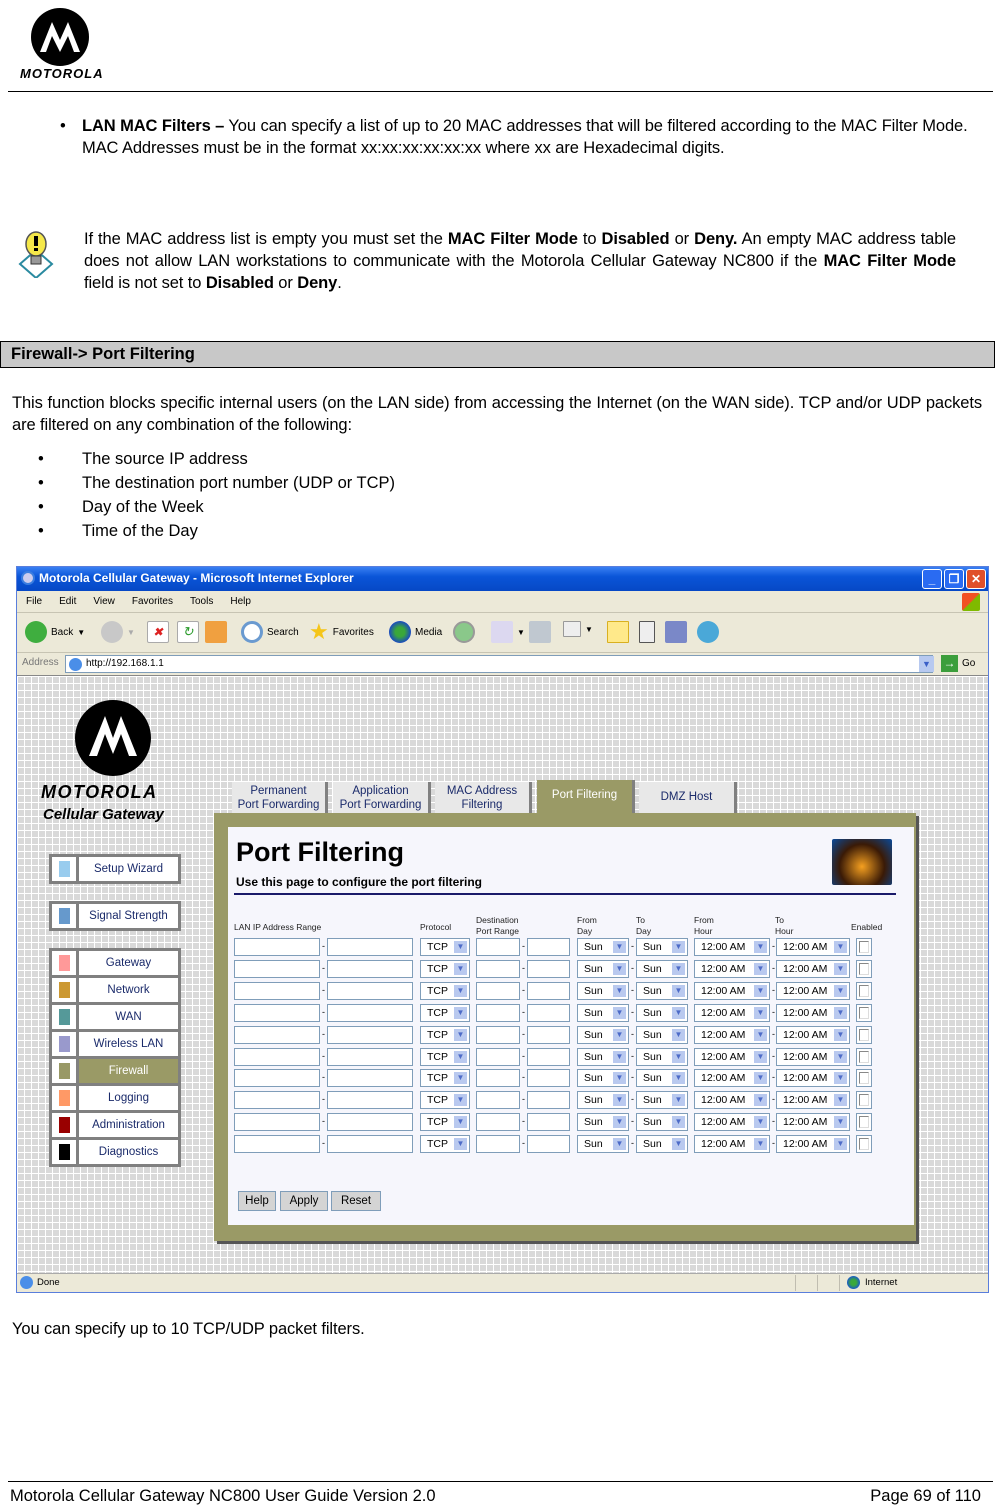  Describe the element at coordinates (188, 632) in the screenshot. I see `refresh-button: ↻` at that location.